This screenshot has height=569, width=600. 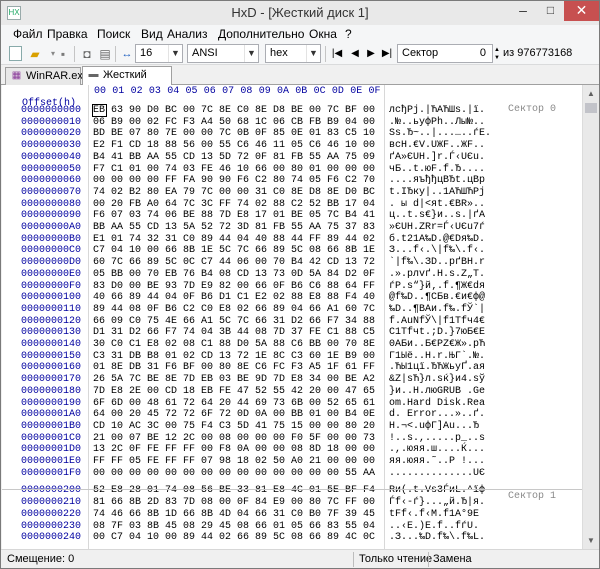 What do you see at coordinates (63, 54) in the screenshot?
I see `save-icon: ▪` at bounding box center [63, 54].